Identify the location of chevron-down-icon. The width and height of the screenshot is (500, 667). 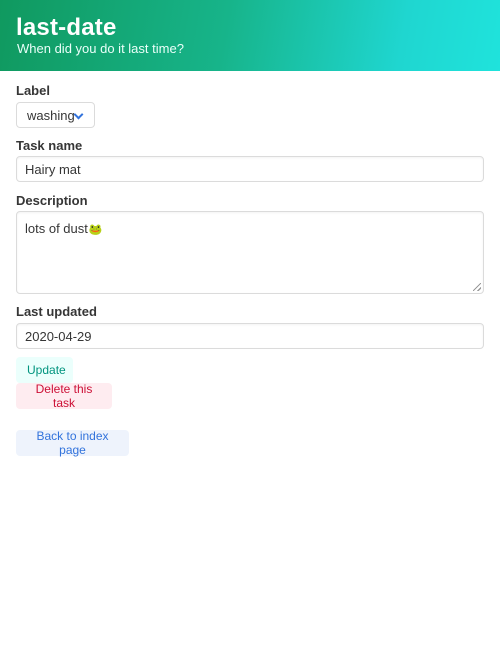
(78, 114).